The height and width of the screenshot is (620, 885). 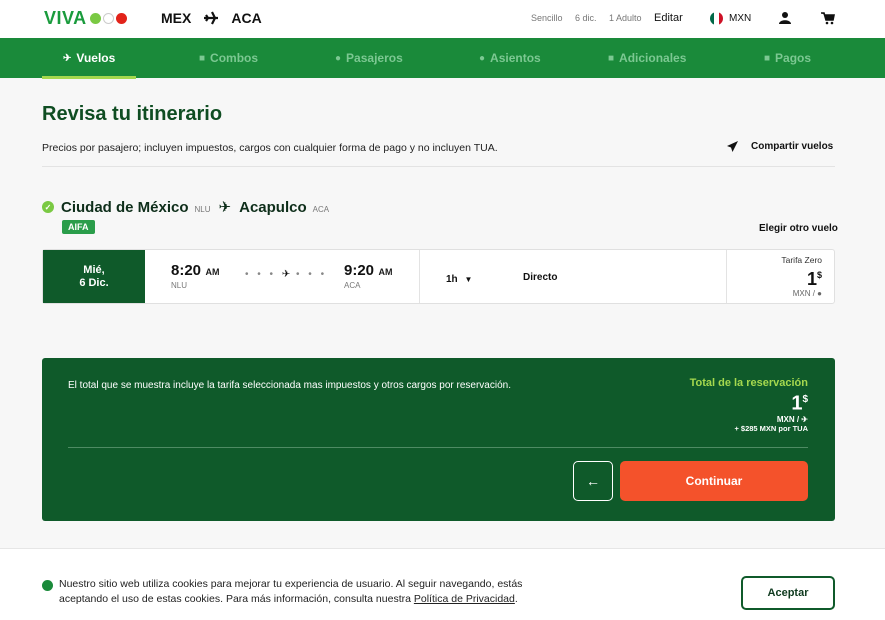 I want to click on tab-adicionales: ■ Adicionales, so click(x=647, y=58).